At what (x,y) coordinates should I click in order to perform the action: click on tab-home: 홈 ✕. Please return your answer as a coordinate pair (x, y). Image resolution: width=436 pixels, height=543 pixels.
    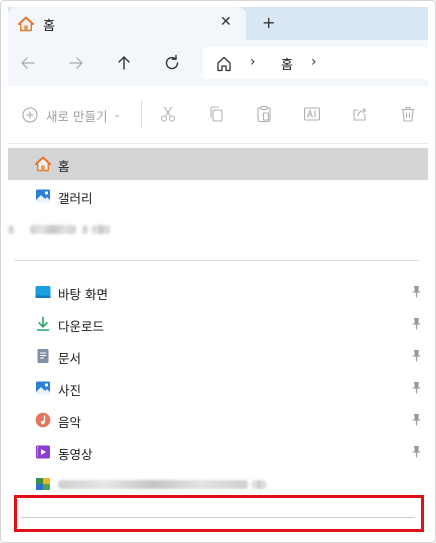
    Looking at the image, I should click on (127, 23).